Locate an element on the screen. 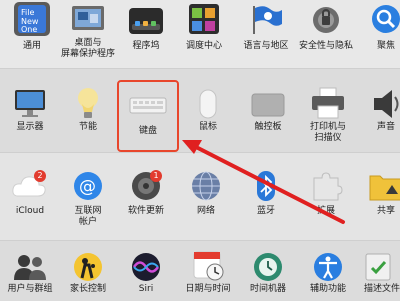  annotation-arrow is located at coordinates (263, 182).